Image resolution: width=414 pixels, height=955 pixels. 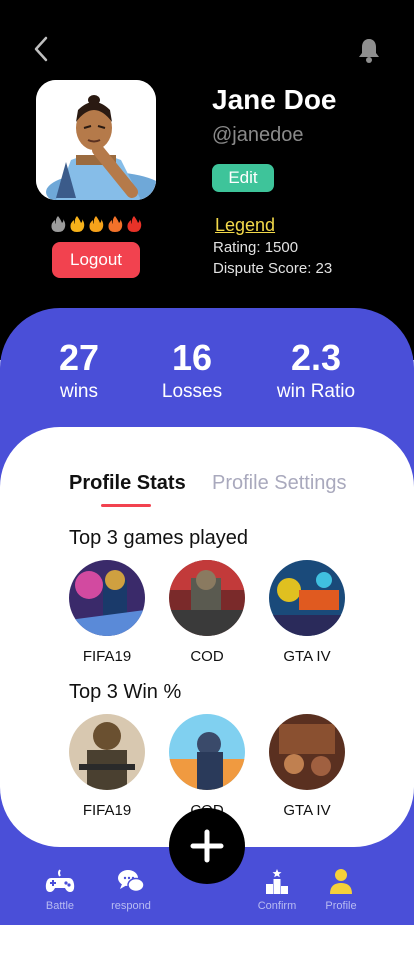 I want to click on nav-label: Confirm, so click(x=277, y=906).